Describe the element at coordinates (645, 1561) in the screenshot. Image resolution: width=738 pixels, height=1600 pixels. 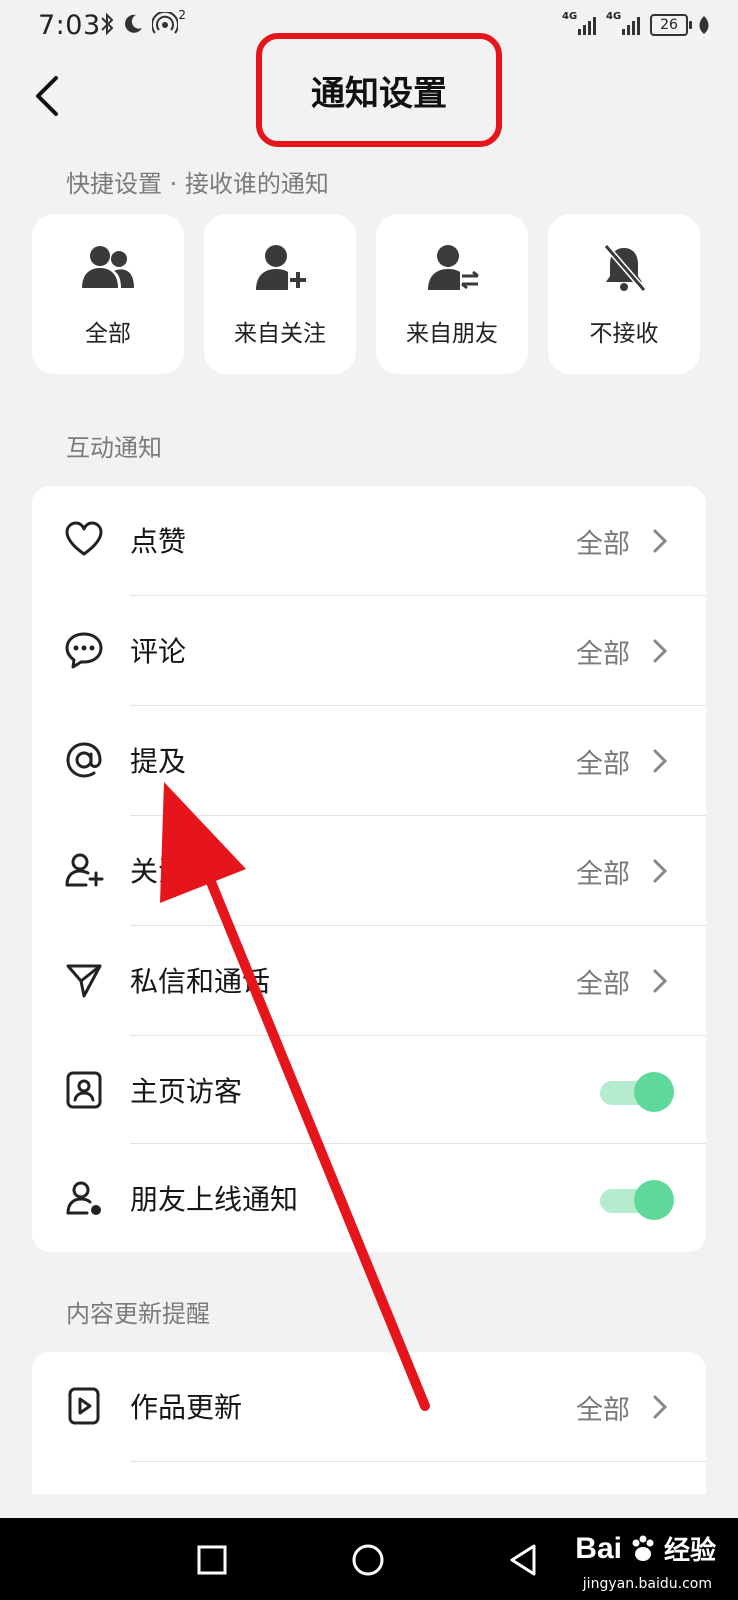
I see `baidu-watermark: Bai 经验 jingyan.baidu.com` at that location.